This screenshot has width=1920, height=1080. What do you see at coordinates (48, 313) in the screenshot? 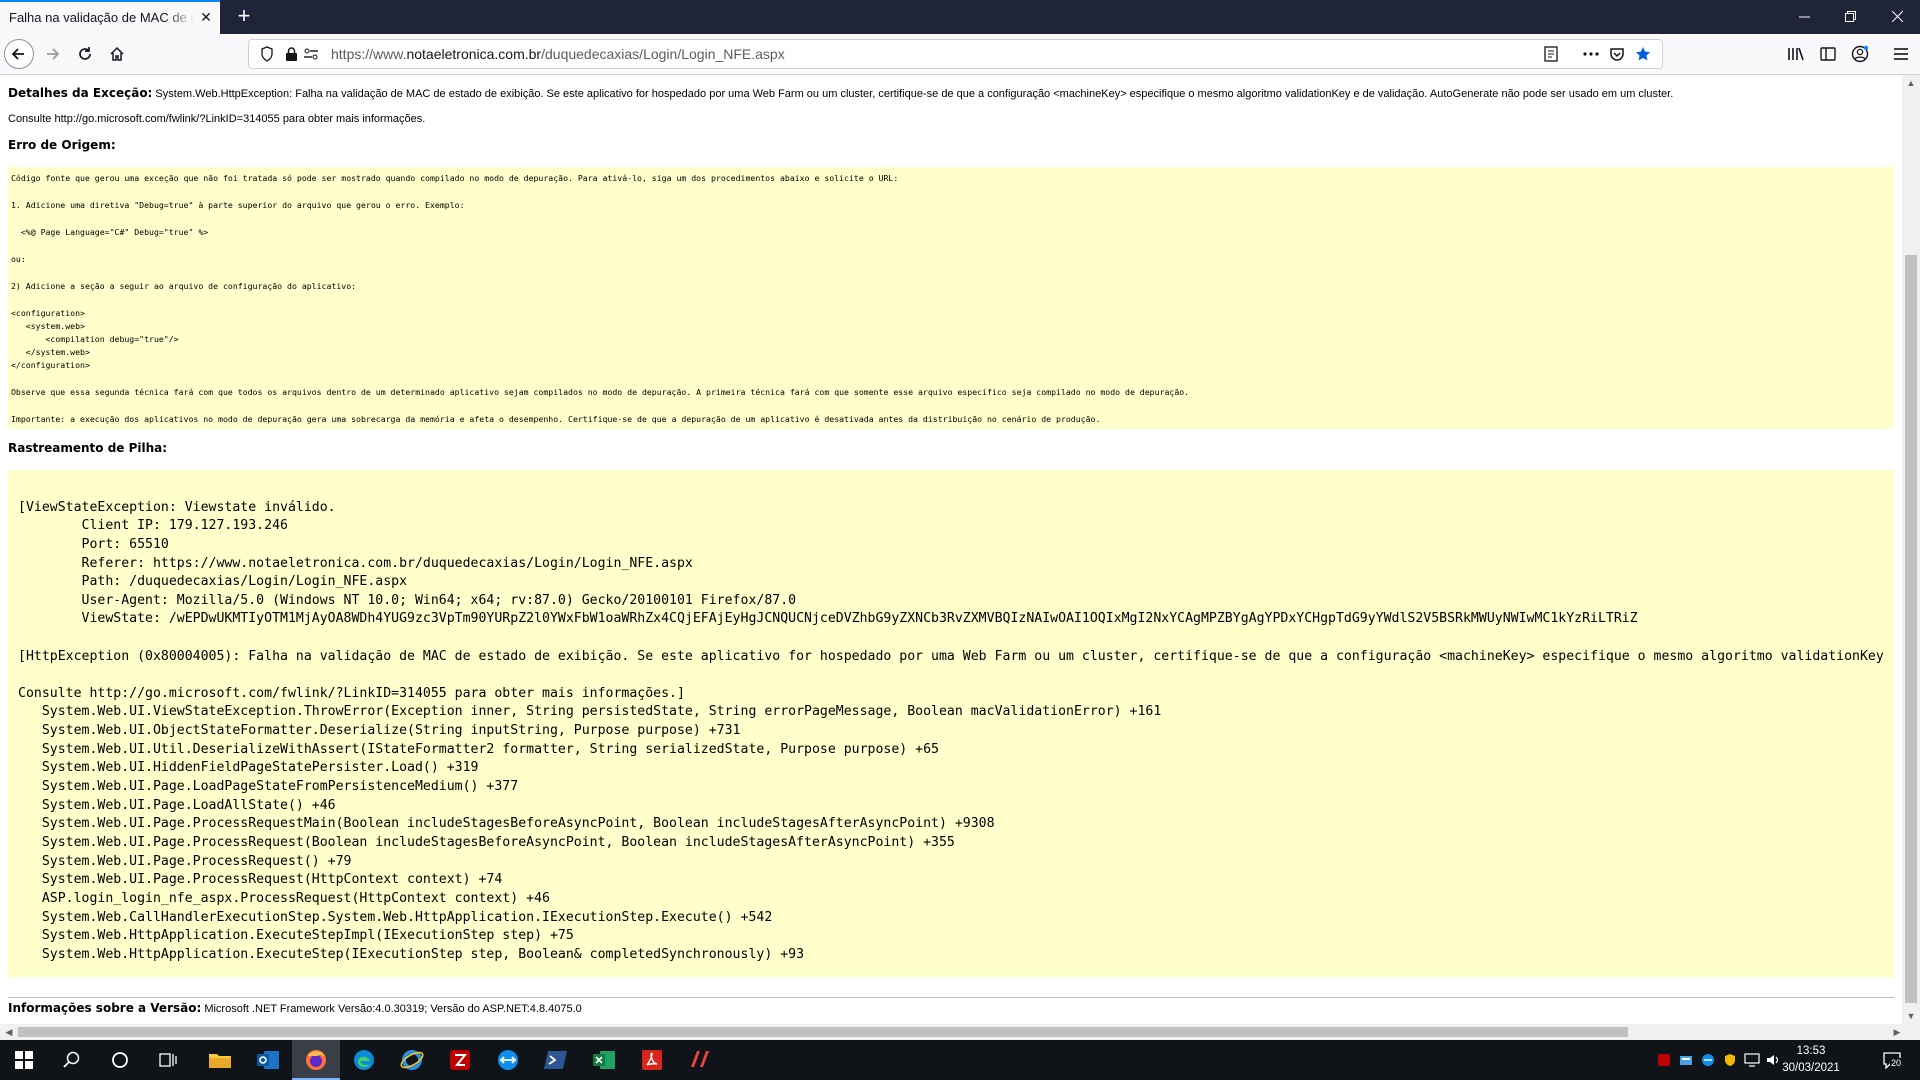
I see `source-error-line: <configuration>` at bounding box center [48, 313].